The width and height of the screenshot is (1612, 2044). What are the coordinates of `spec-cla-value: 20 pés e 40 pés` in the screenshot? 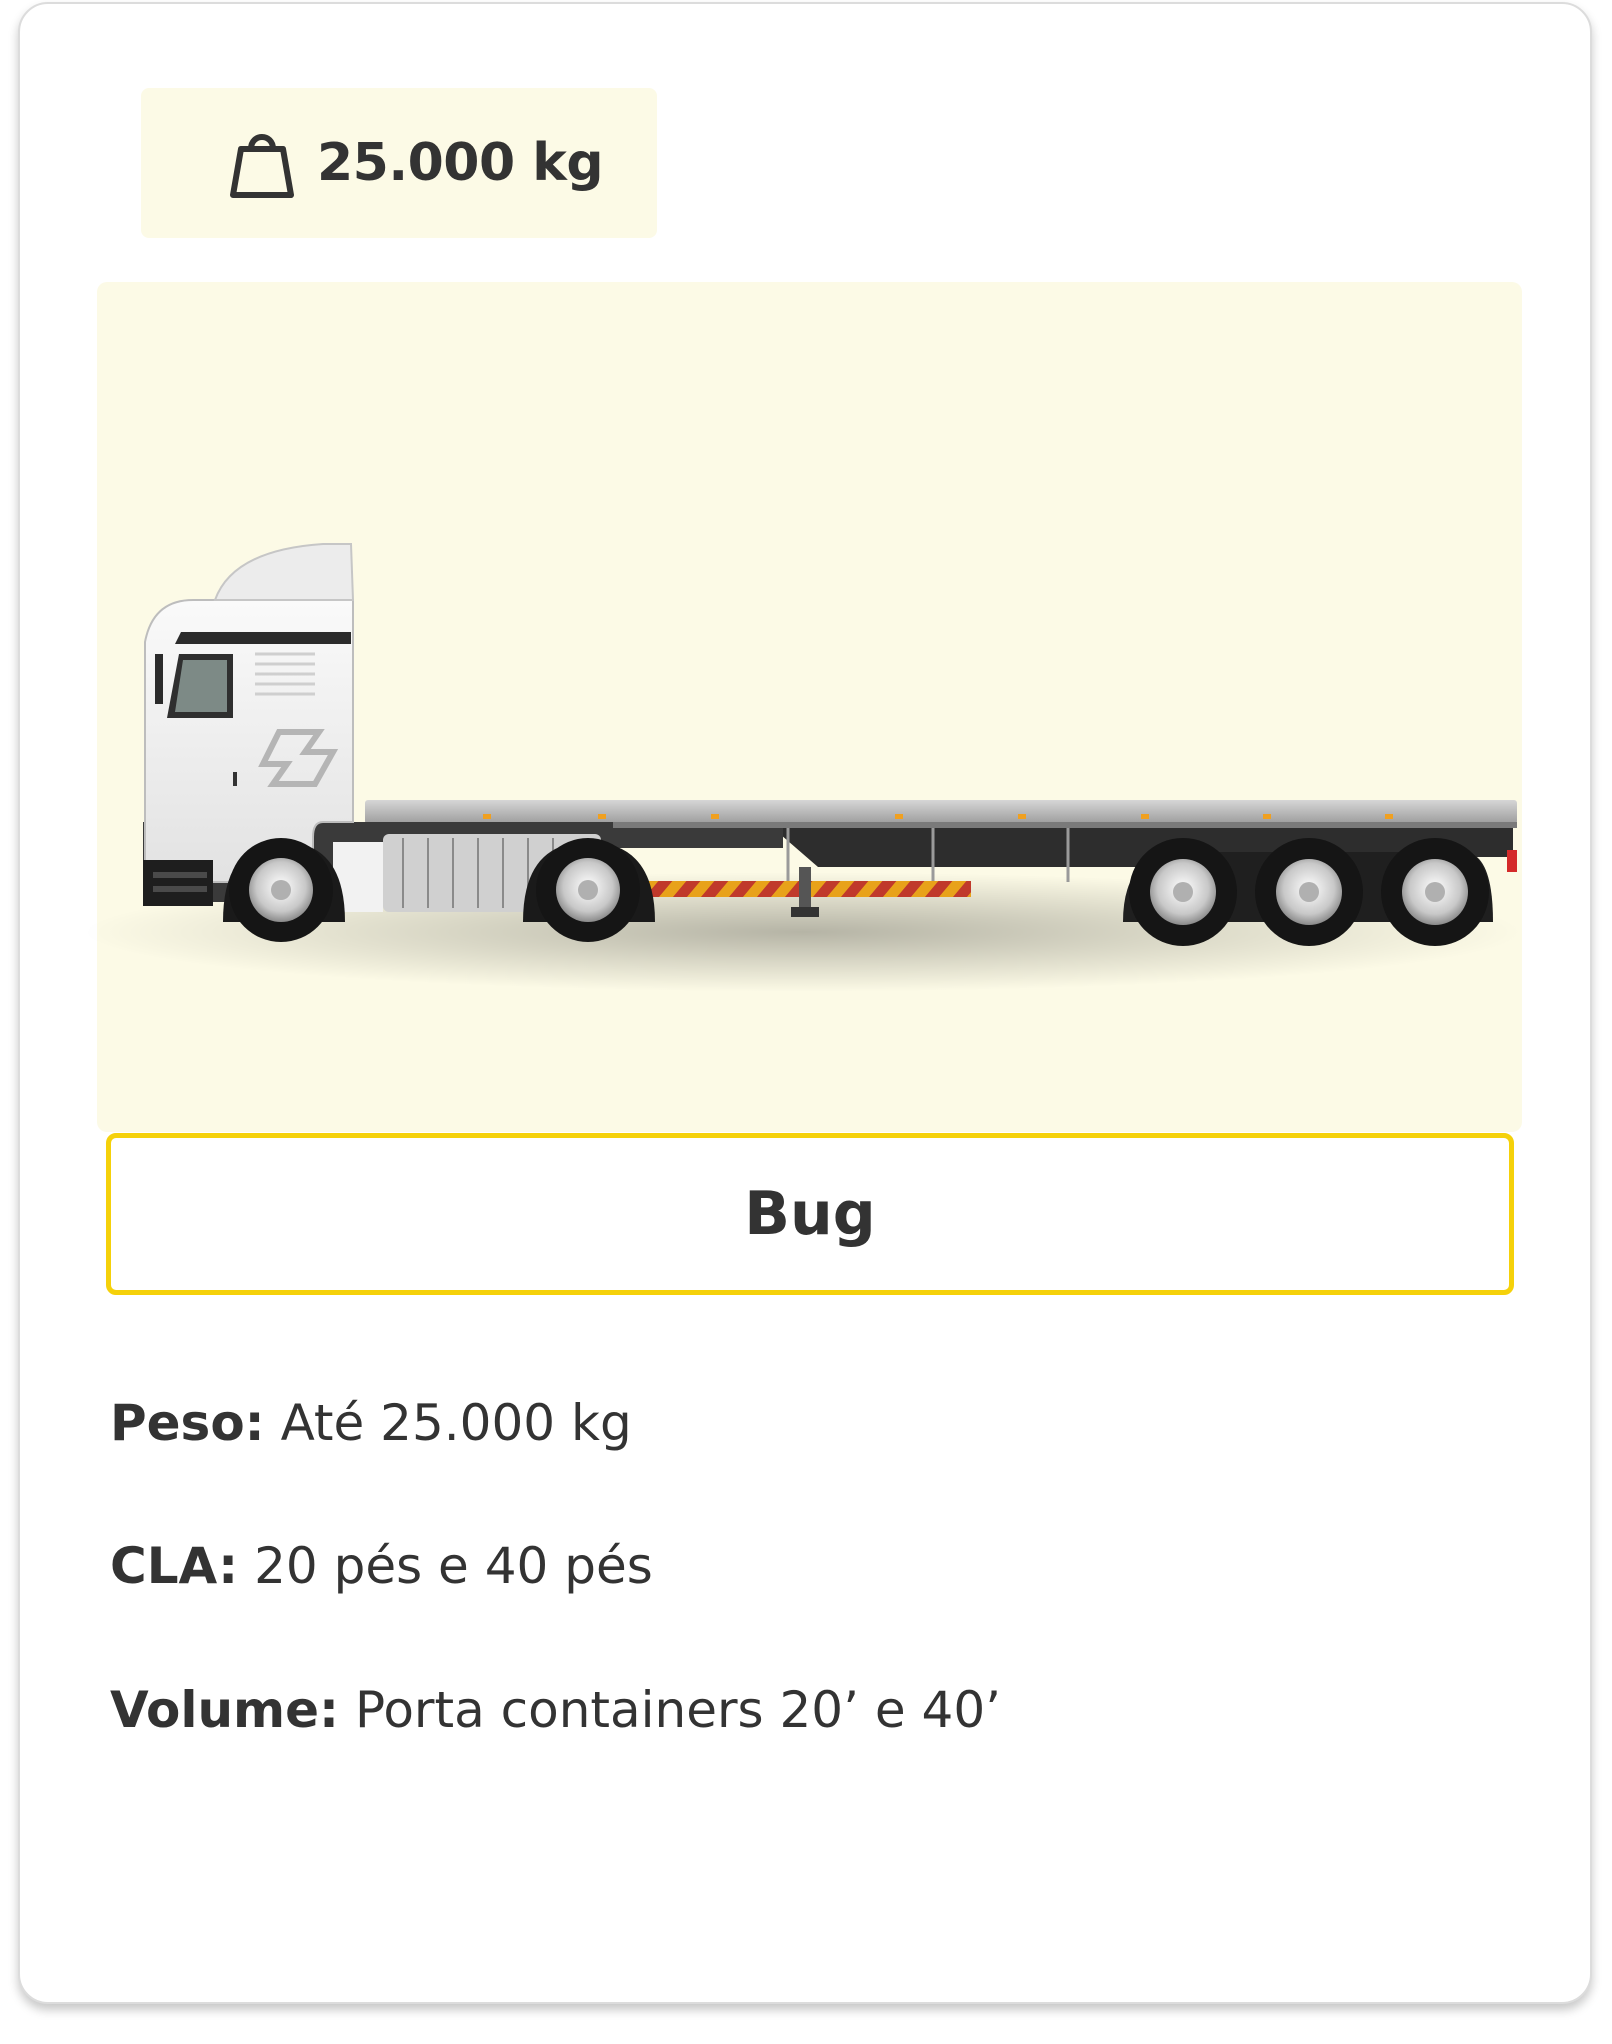 It's located at (453, 1566).